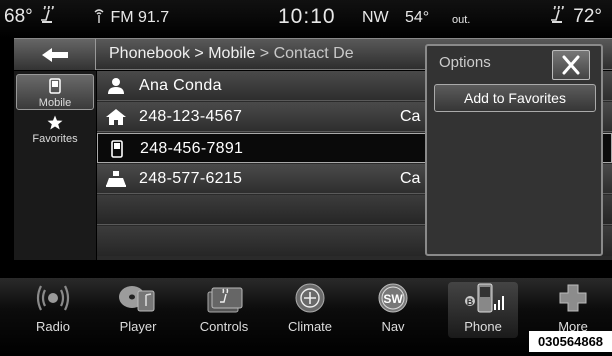 The height and width of the screenshot is (356, 612). Describe the element at coordinates (417, 17) in the screenshot. I see `outside-temperature: 54°` at that location.